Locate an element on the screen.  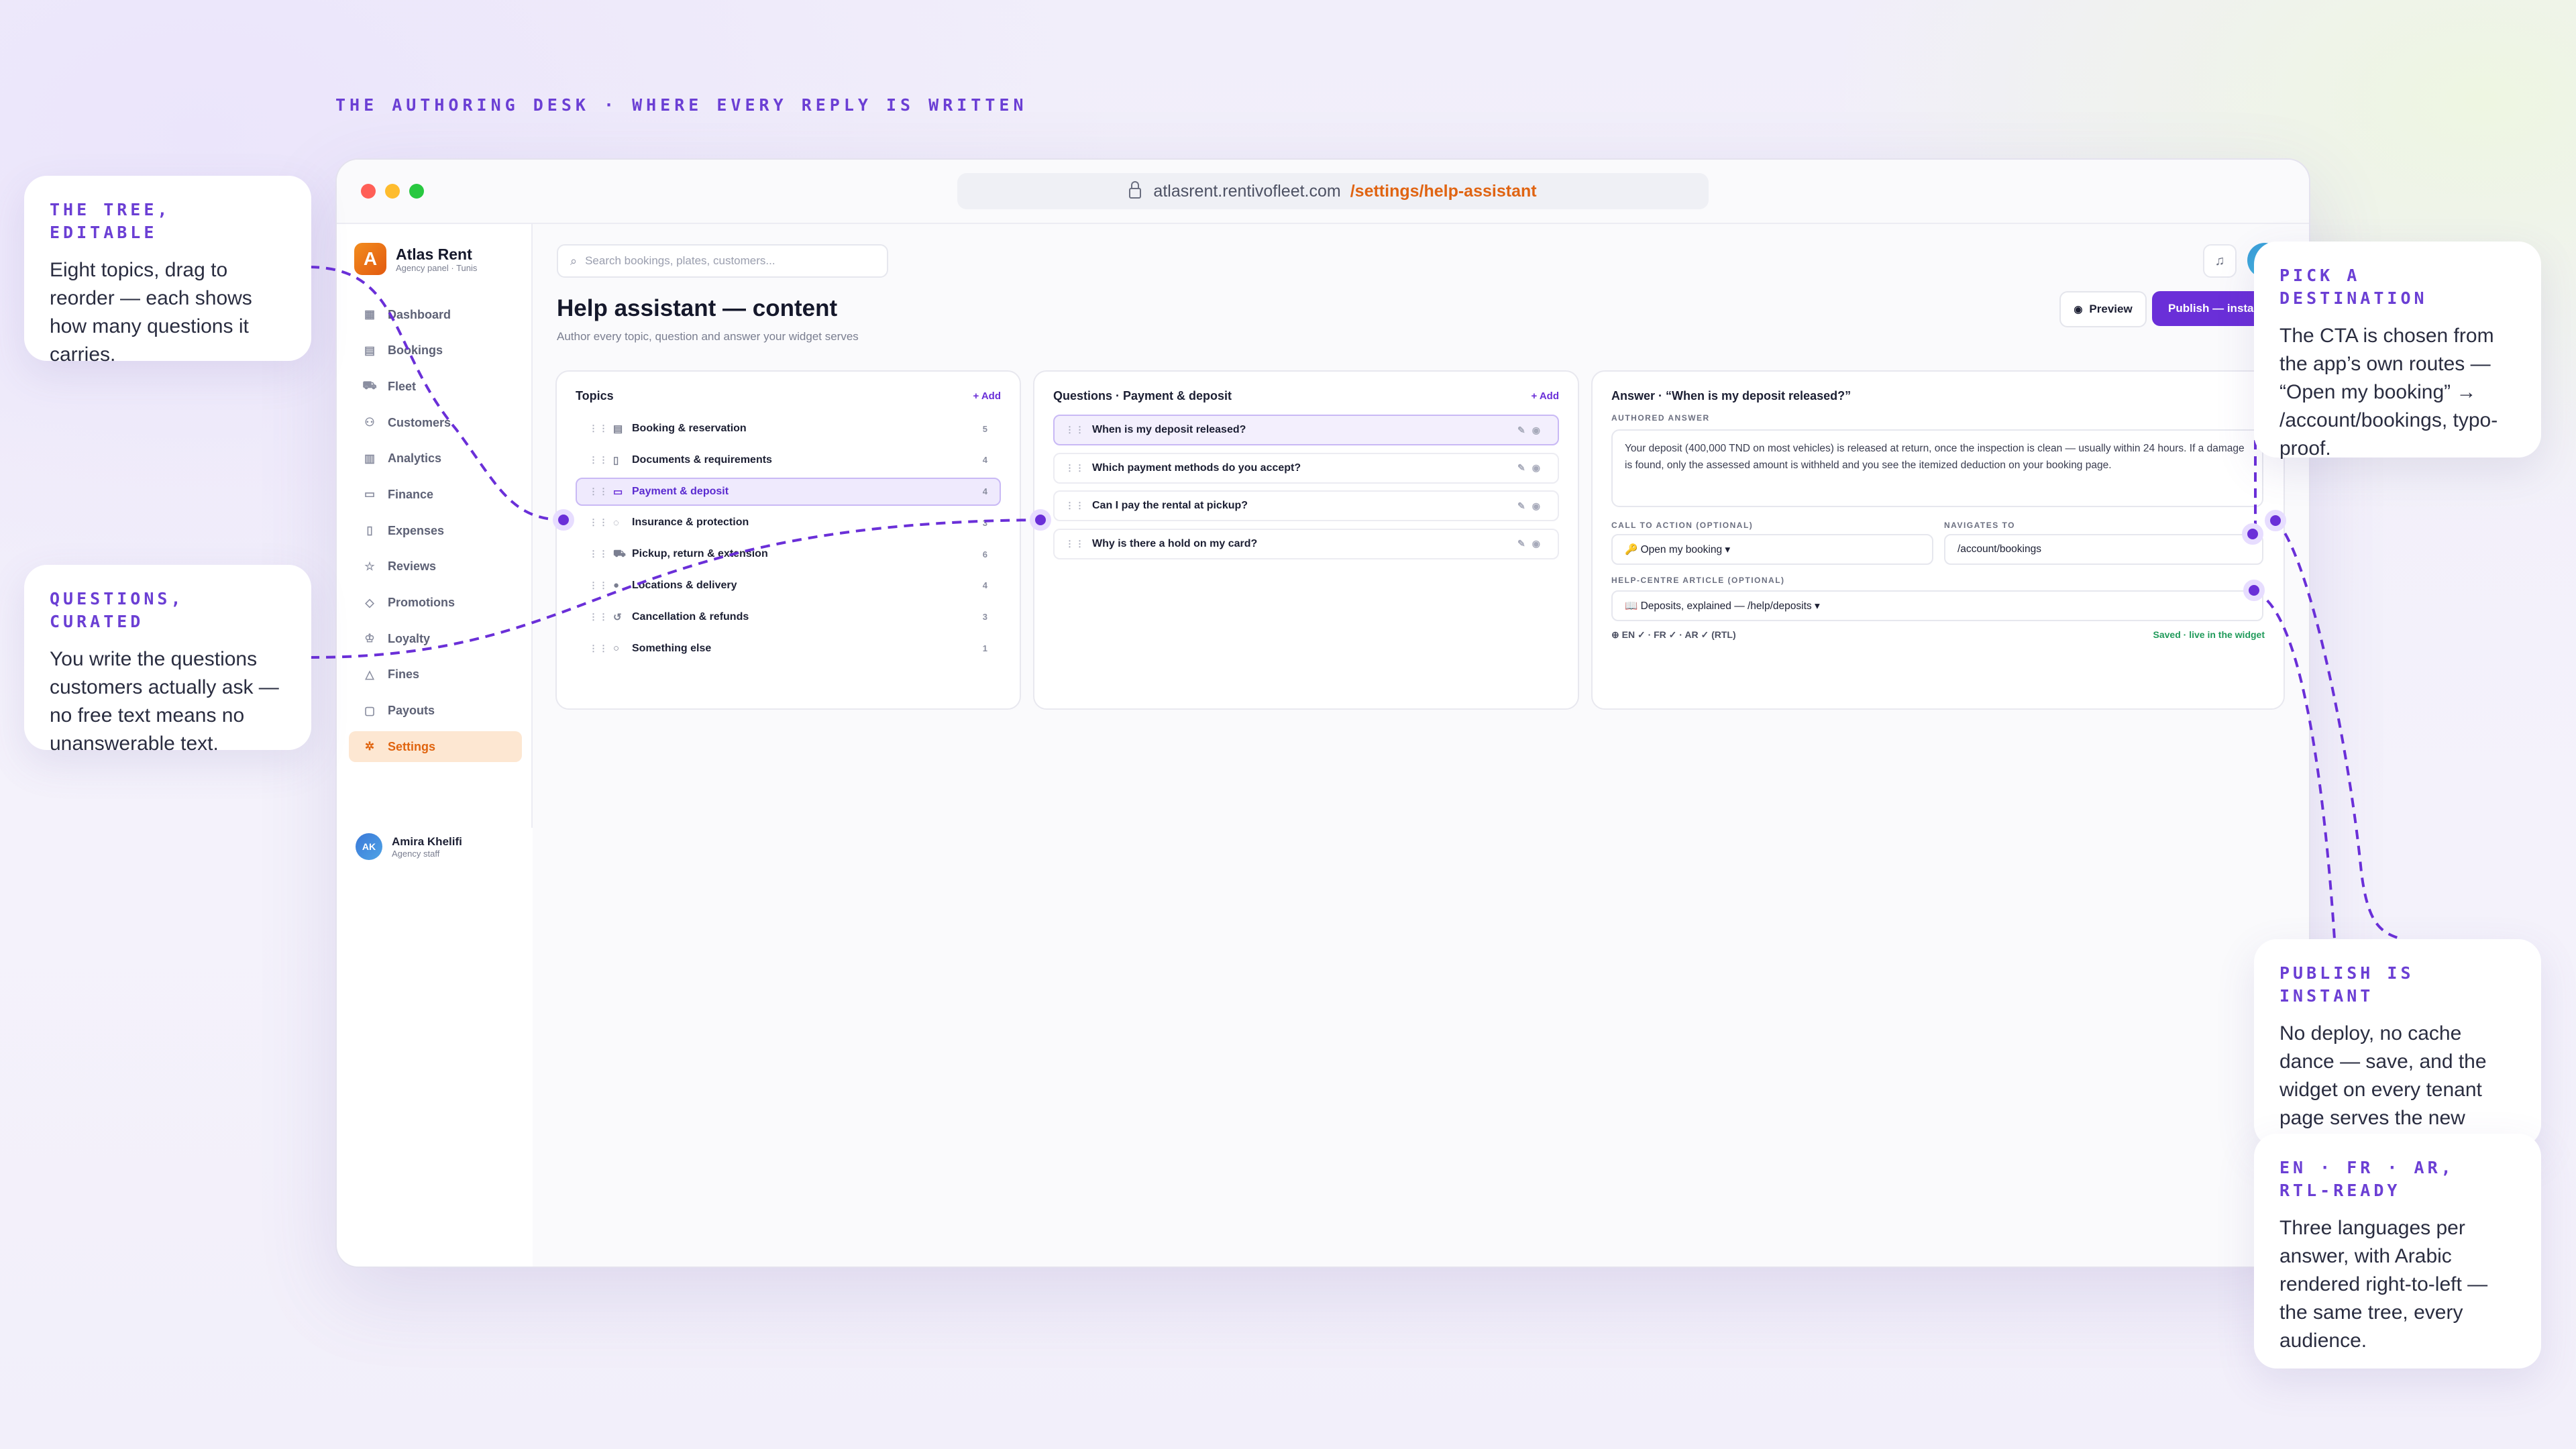
sidebar-item-label: Analytics is located at coordinates (415, 458).